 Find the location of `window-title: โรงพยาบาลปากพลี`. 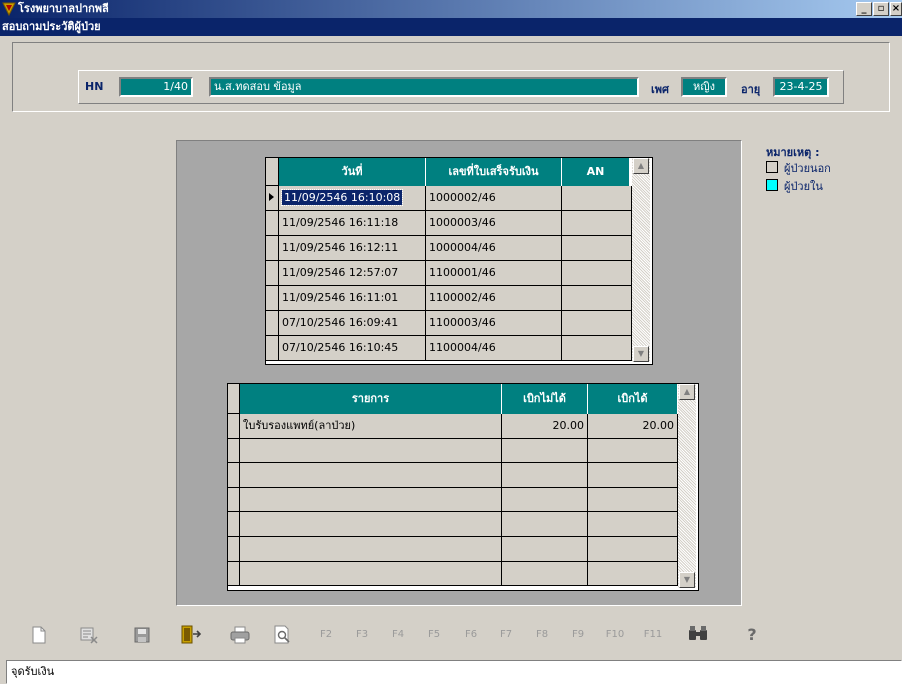

window-title: โรงพยาบาลปากพลี is located at coordinates (63, 8).